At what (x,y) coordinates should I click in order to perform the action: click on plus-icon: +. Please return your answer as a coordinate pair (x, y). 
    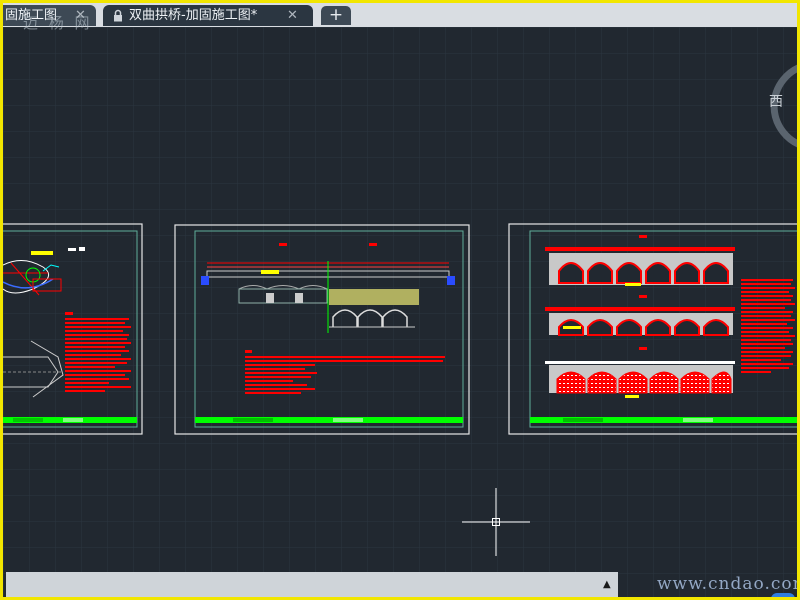
    Looking at the image, I should click on (336, 15).